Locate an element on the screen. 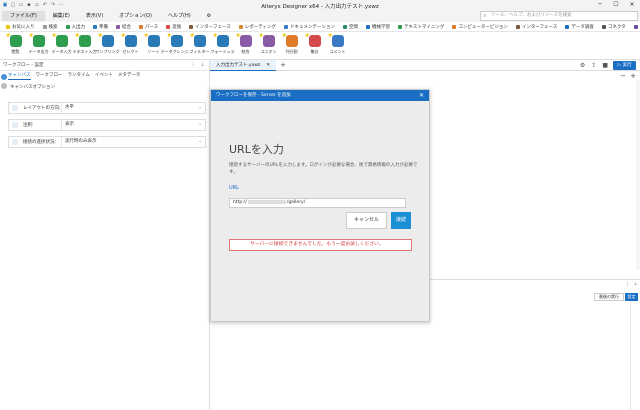 This screenshot has width=640, height=410. redo-icon: ↷ is located at coordinates (53, 5).